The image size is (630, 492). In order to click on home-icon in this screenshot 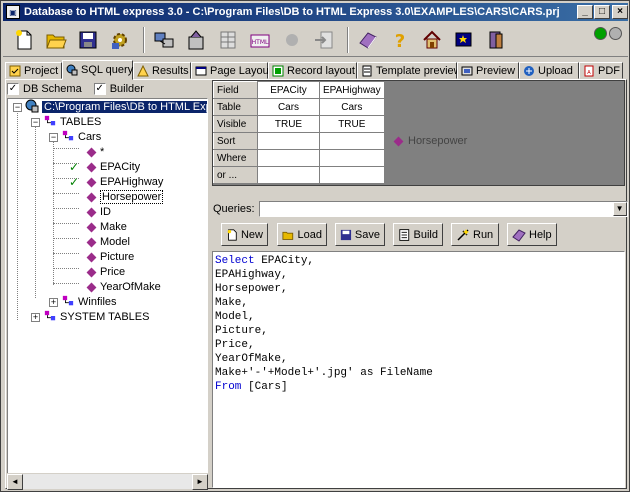, I will do `click(432, 40)`.